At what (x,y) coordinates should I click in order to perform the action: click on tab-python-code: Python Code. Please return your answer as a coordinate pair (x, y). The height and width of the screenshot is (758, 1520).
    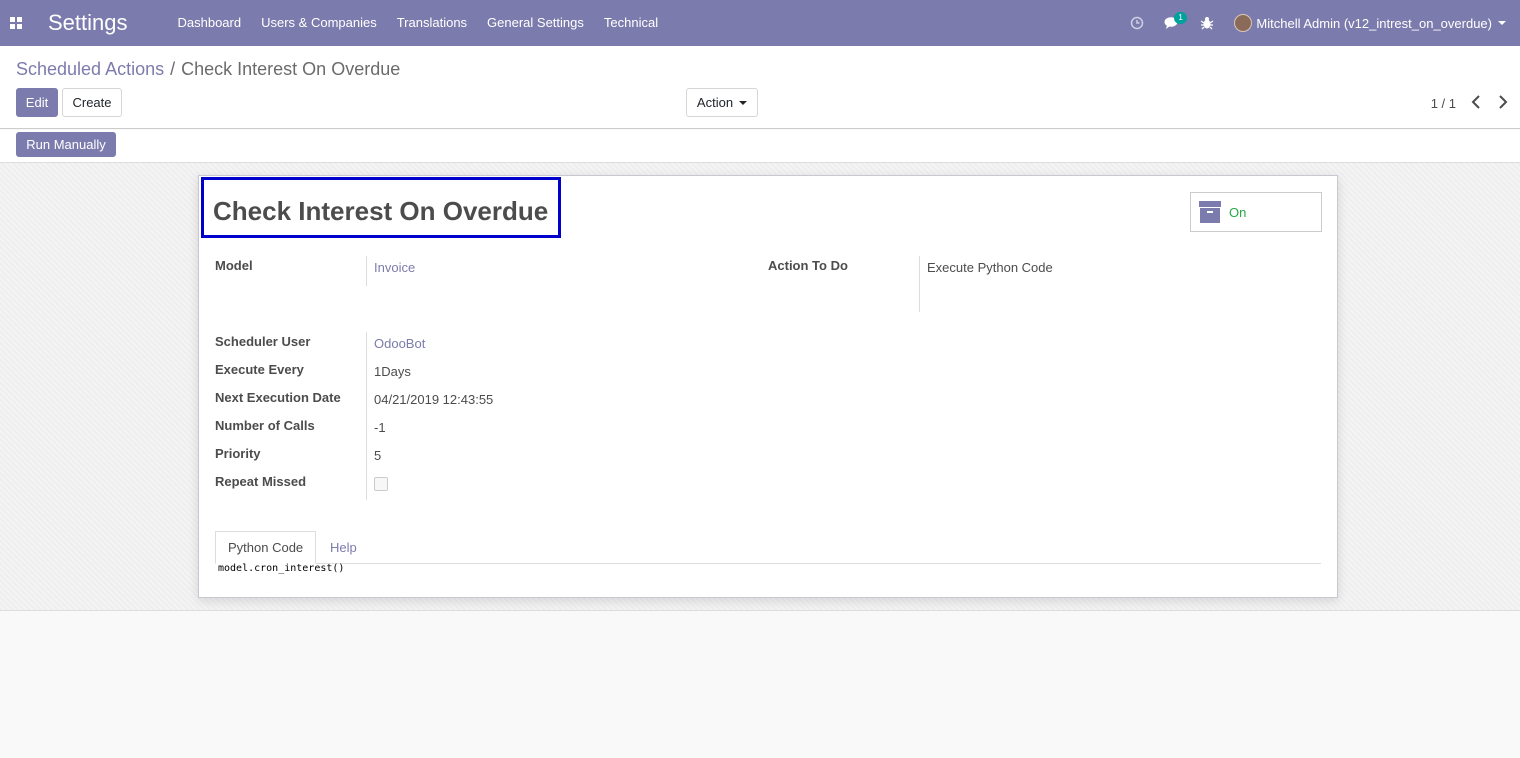
    Looking at the image, I should click on (266, 547).